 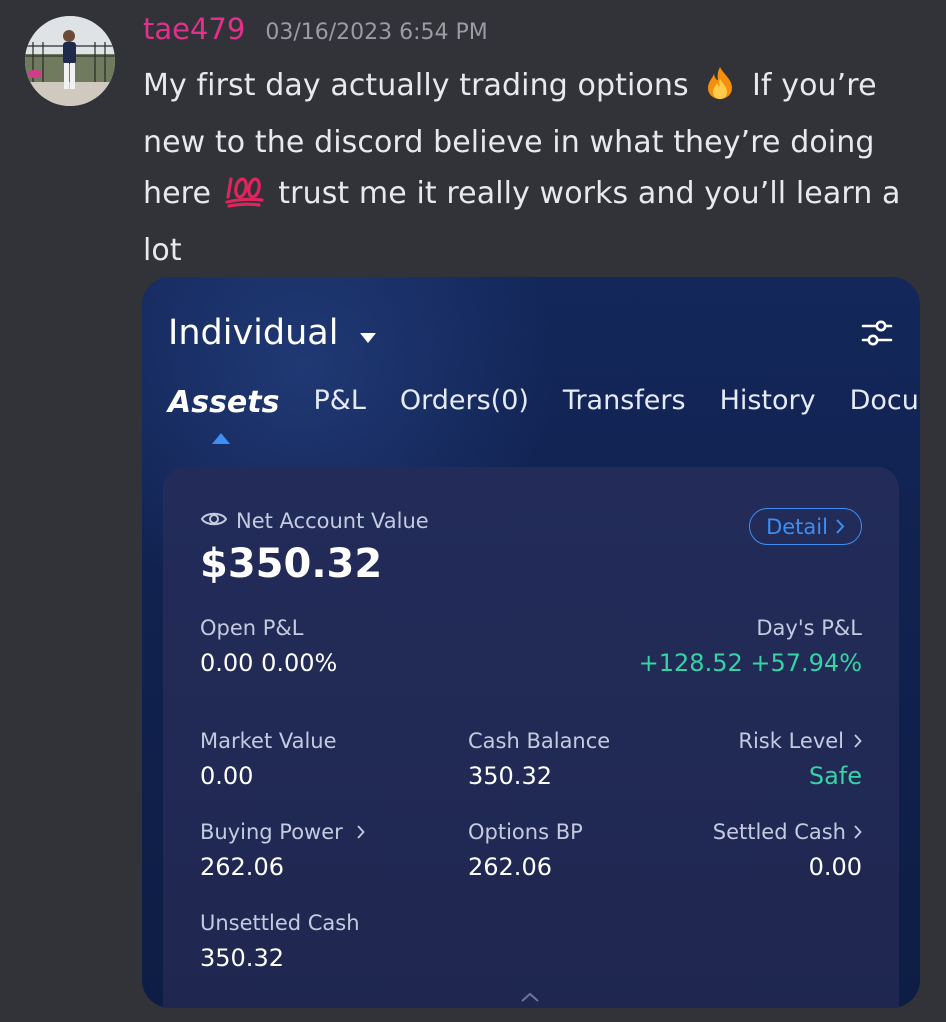 I want to click on cash-balance-label: Cash Balance, so click(x=539, y=741).